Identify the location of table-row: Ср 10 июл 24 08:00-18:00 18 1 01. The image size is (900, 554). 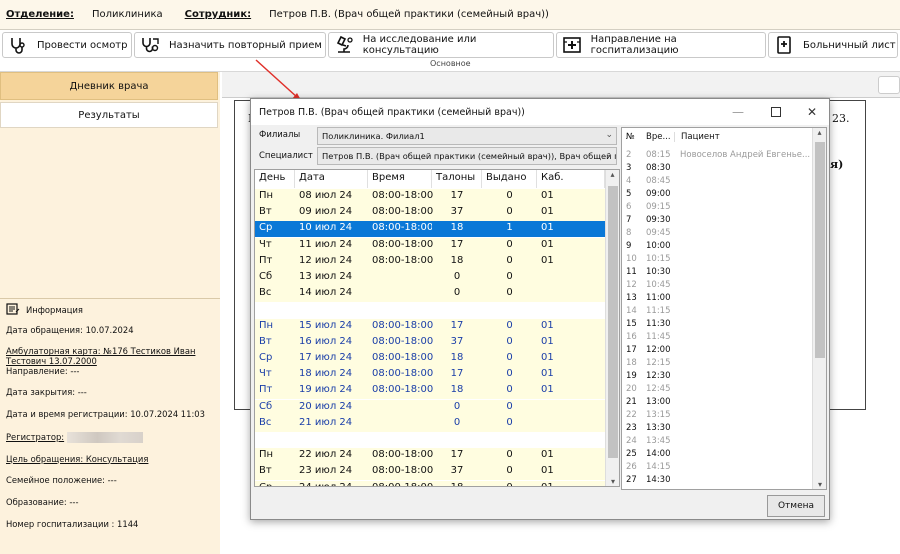
(430, 229).